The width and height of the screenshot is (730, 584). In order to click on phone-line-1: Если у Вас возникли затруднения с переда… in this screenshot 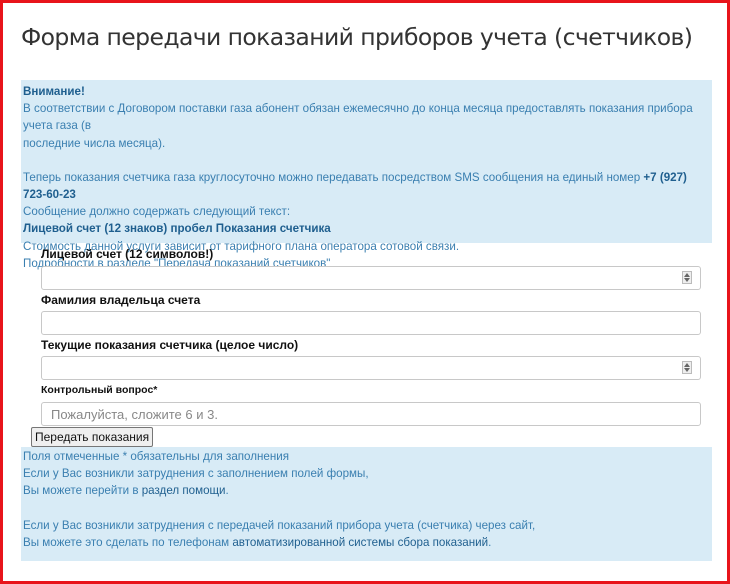, I will do `click(279, 525)`.